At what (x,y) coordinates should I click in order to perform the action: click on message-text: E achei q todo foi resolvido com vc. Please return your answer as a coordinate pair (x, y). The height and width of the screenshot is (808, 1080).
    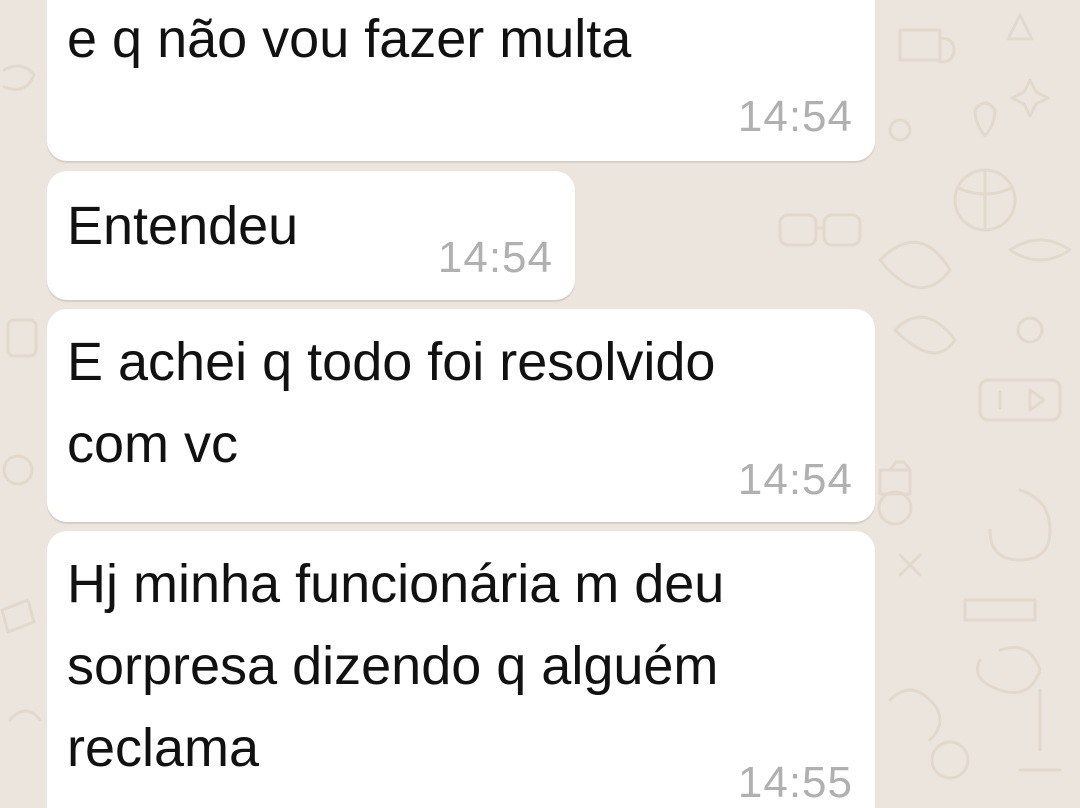
    Looking at the image, I should click on (391, 403).